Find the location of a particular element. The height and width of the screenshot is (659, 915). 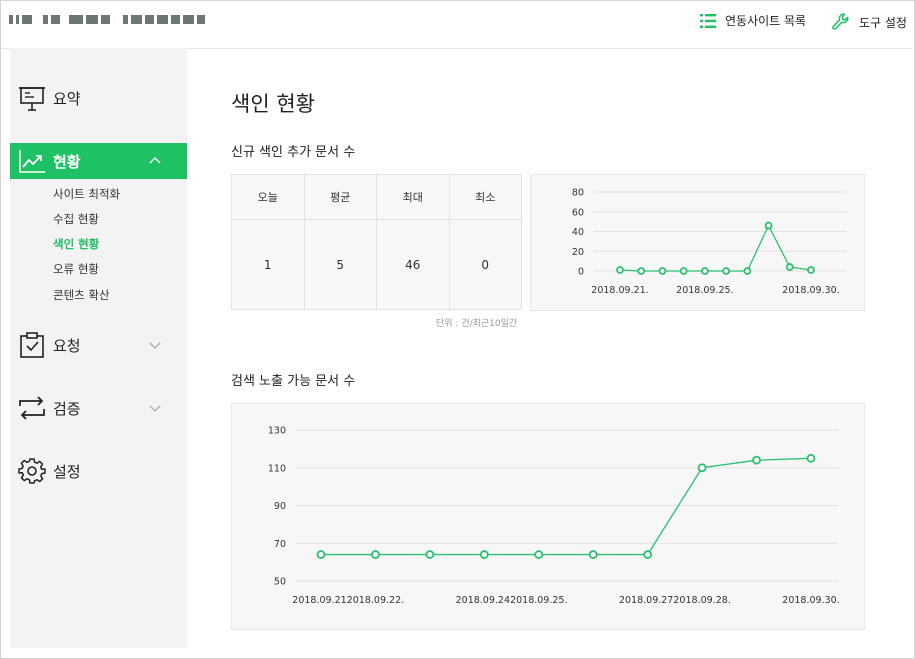

x-tick-label: 2018.09.24. is located at coordinates (484, 600).